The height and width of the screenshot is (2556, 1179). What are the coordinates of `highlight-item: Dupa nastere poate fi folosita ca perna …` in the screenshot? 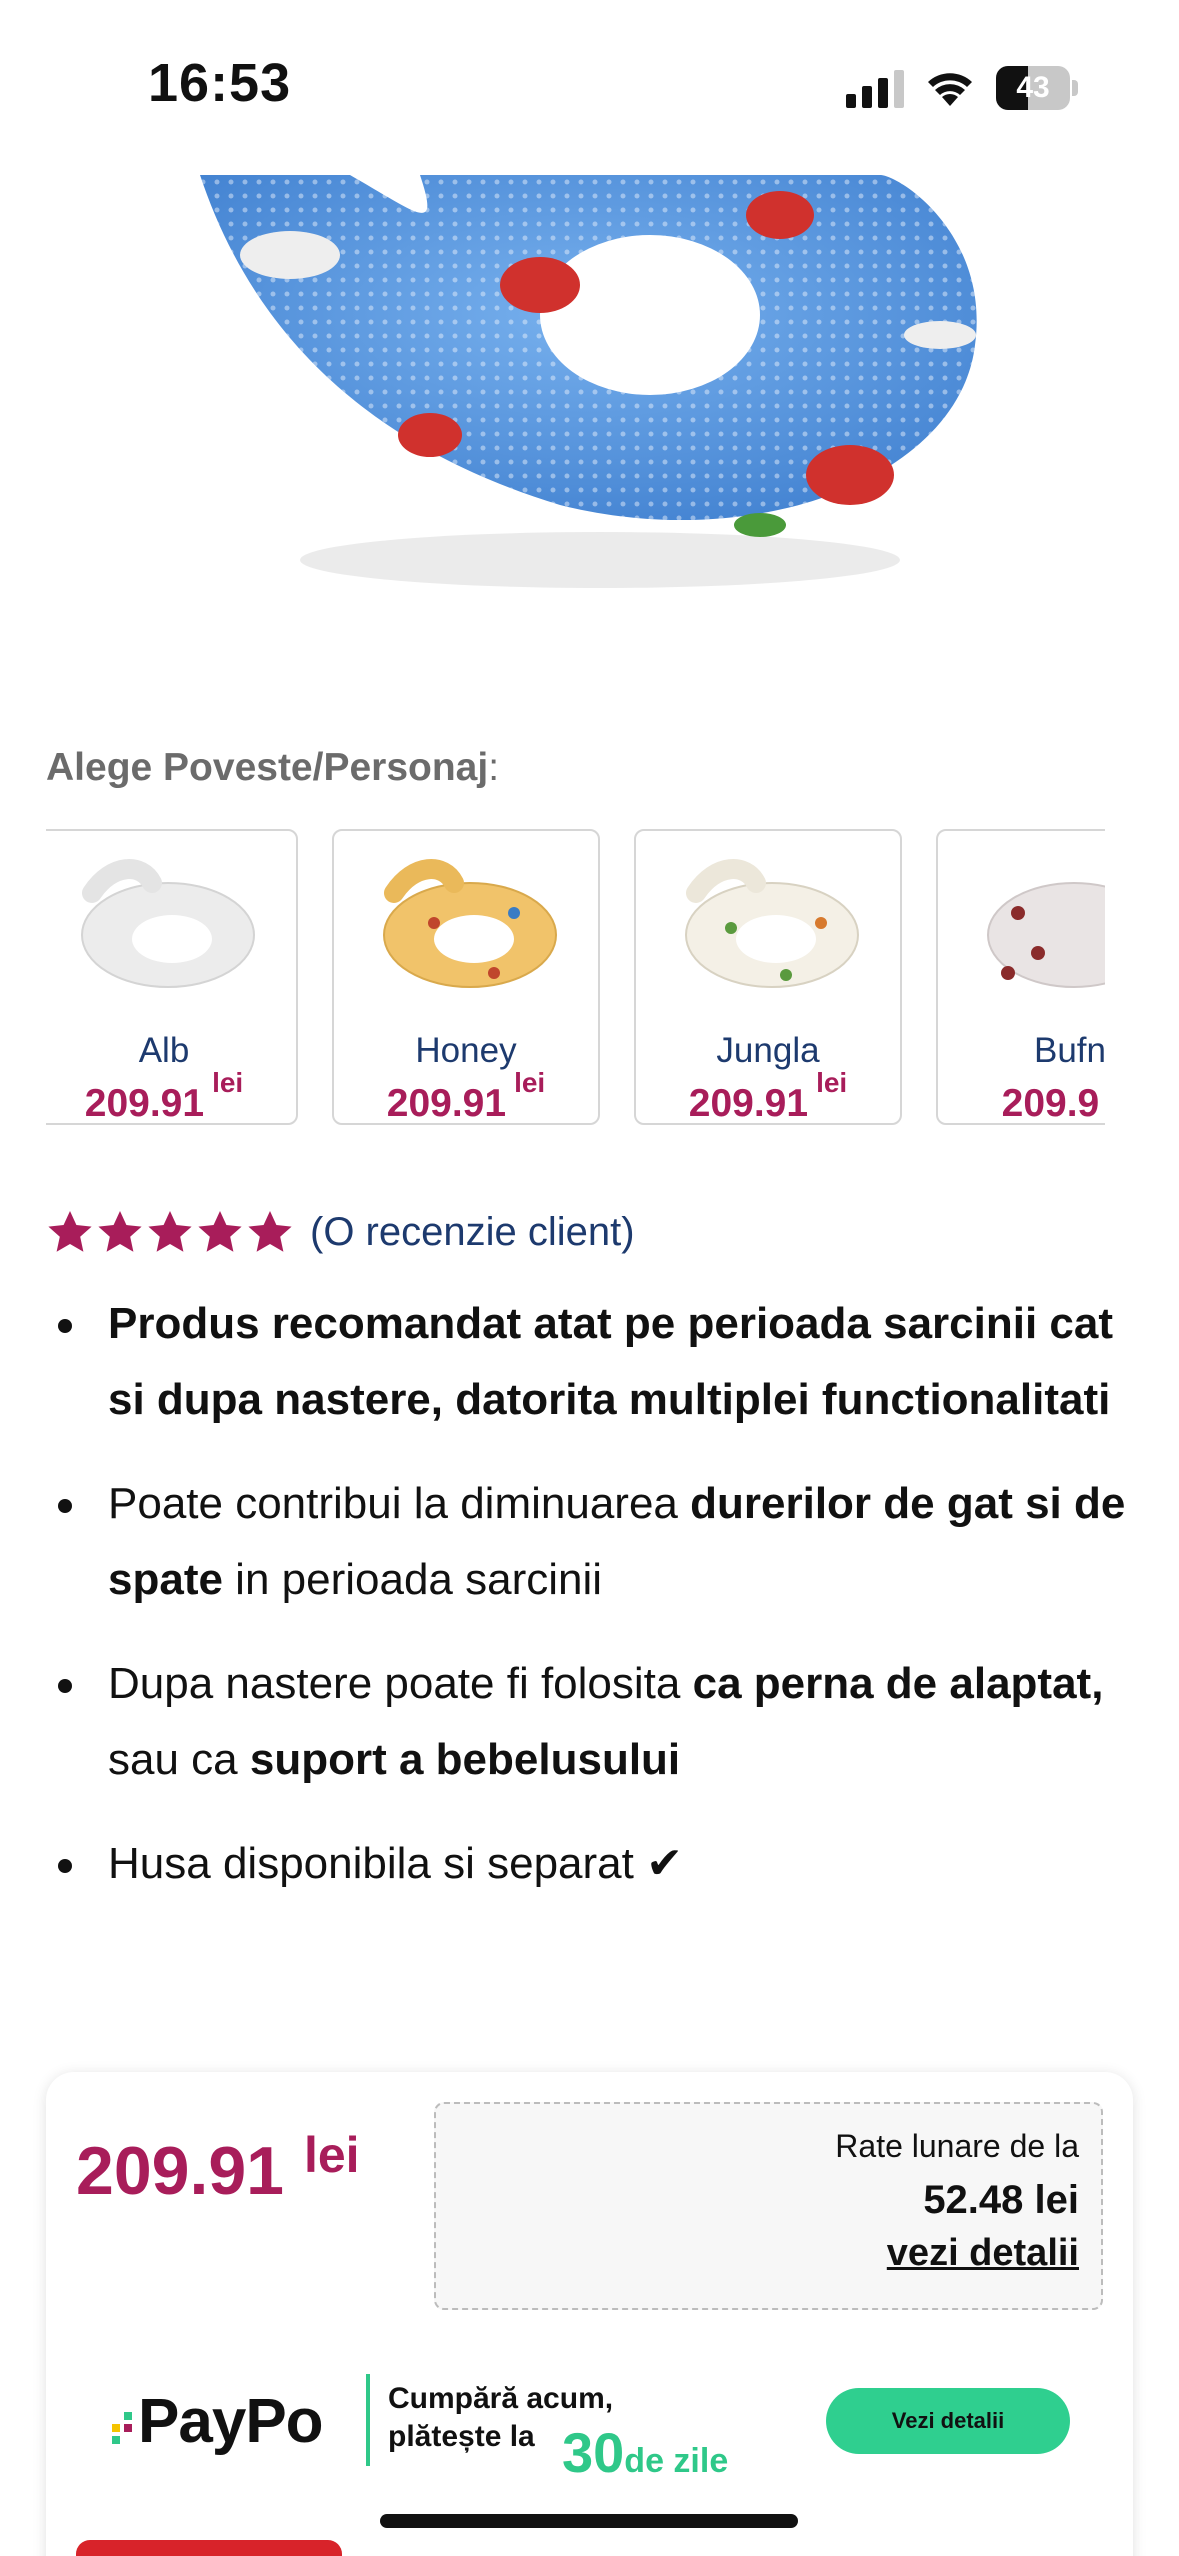 It's located at (592, 1722).